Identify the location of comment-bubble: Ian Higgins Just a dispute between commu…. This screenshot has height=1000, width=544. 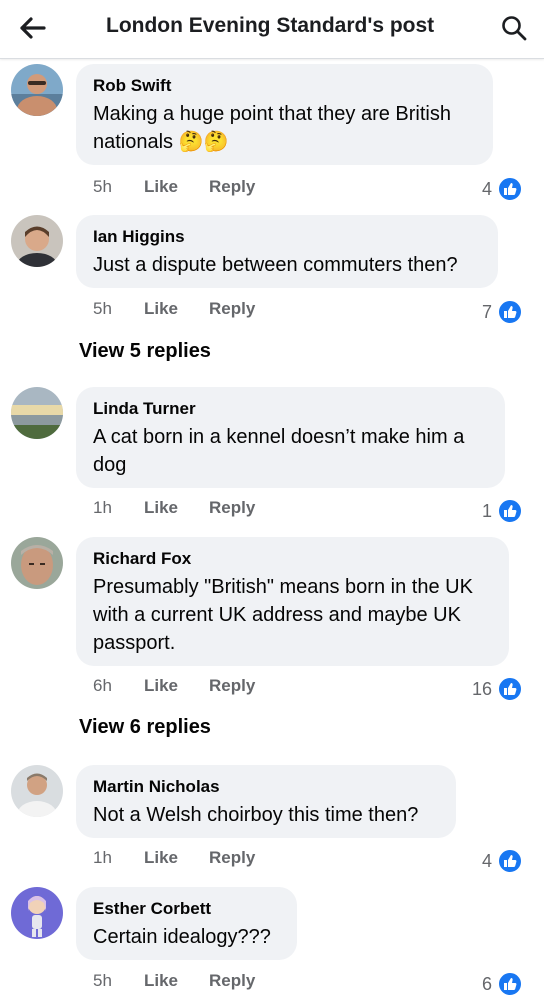
(287, 251).